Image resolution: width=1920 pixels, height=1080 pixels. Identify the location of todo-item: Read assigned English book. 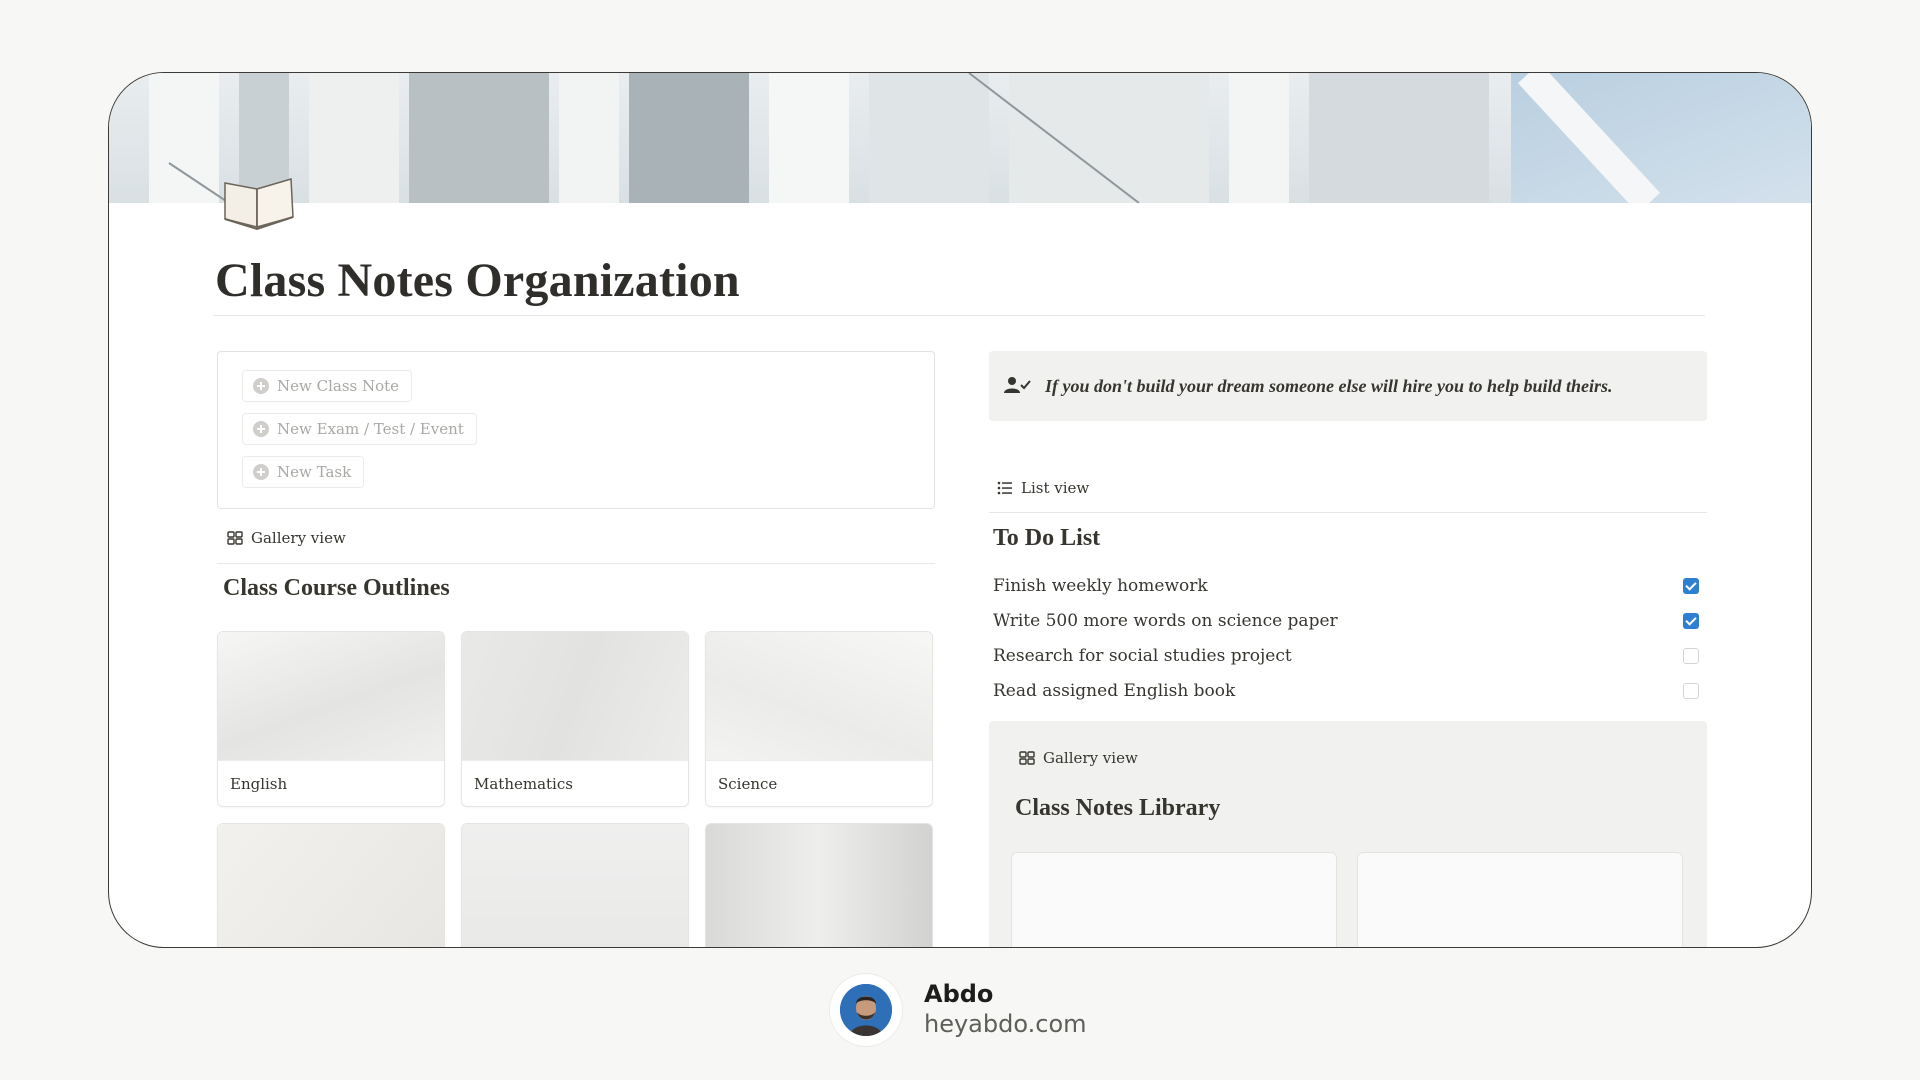
(1349, 691).